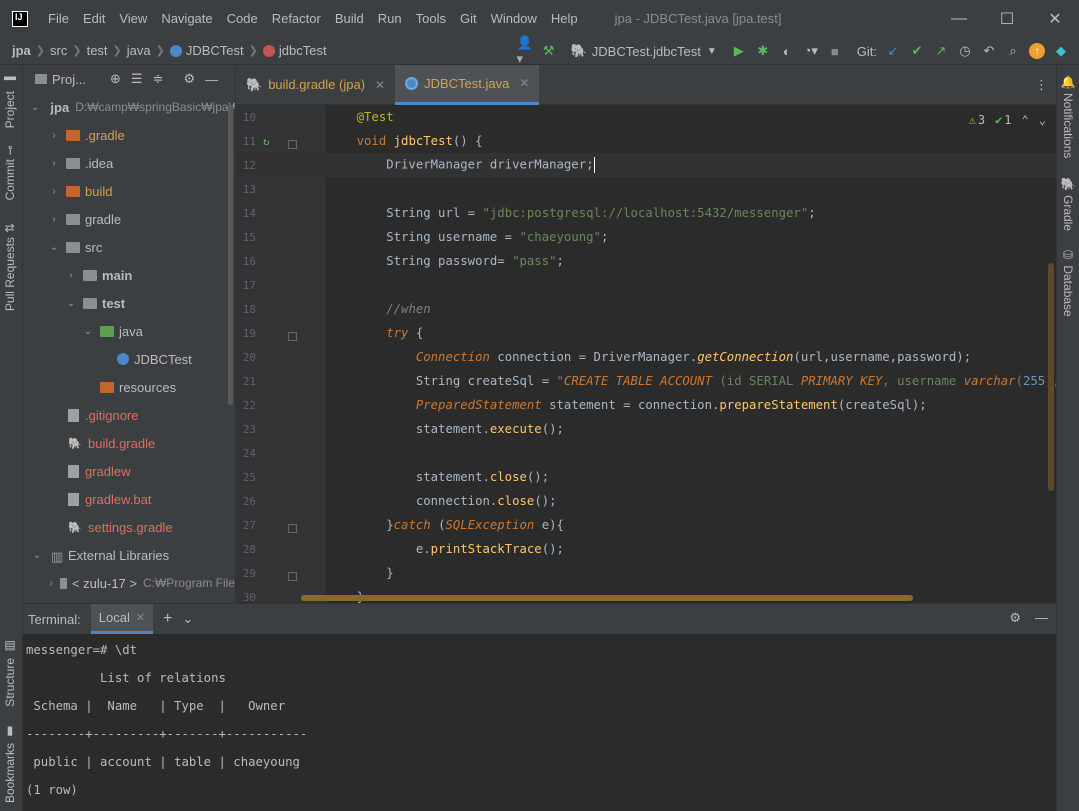 This screenshot has height=811, width=1079. I want to click on tree-item: ⌄ ▥ External Libraries, so click(129, 555).